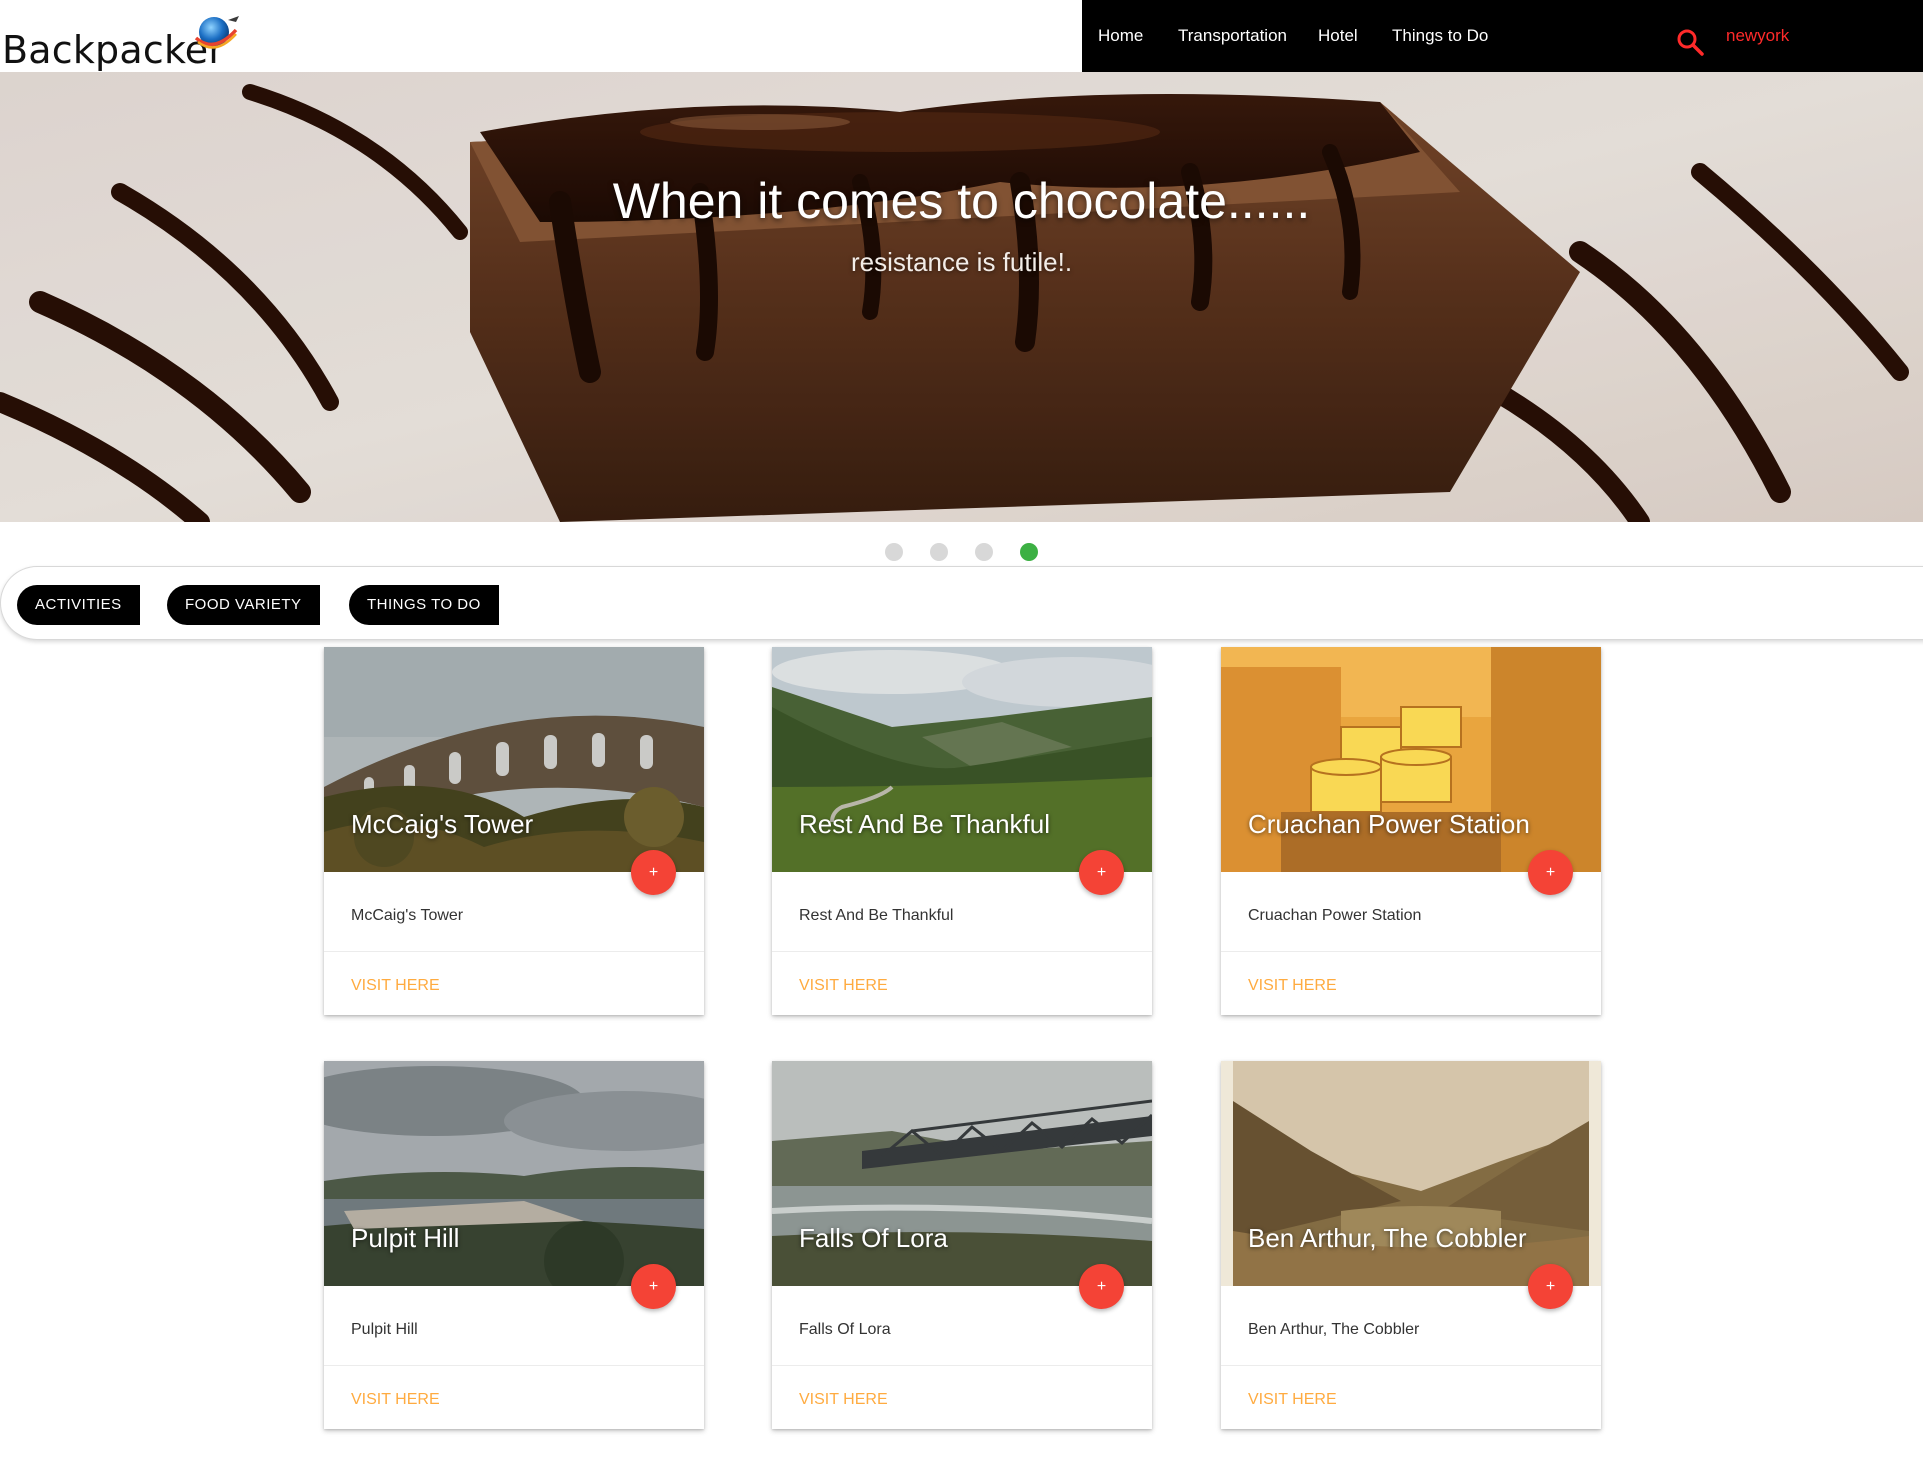 Image resolution: width=1923 pixels, height=1467 pixels. I want to click on tab-things-to-do: THINGS TO DO, so click(424, 605).